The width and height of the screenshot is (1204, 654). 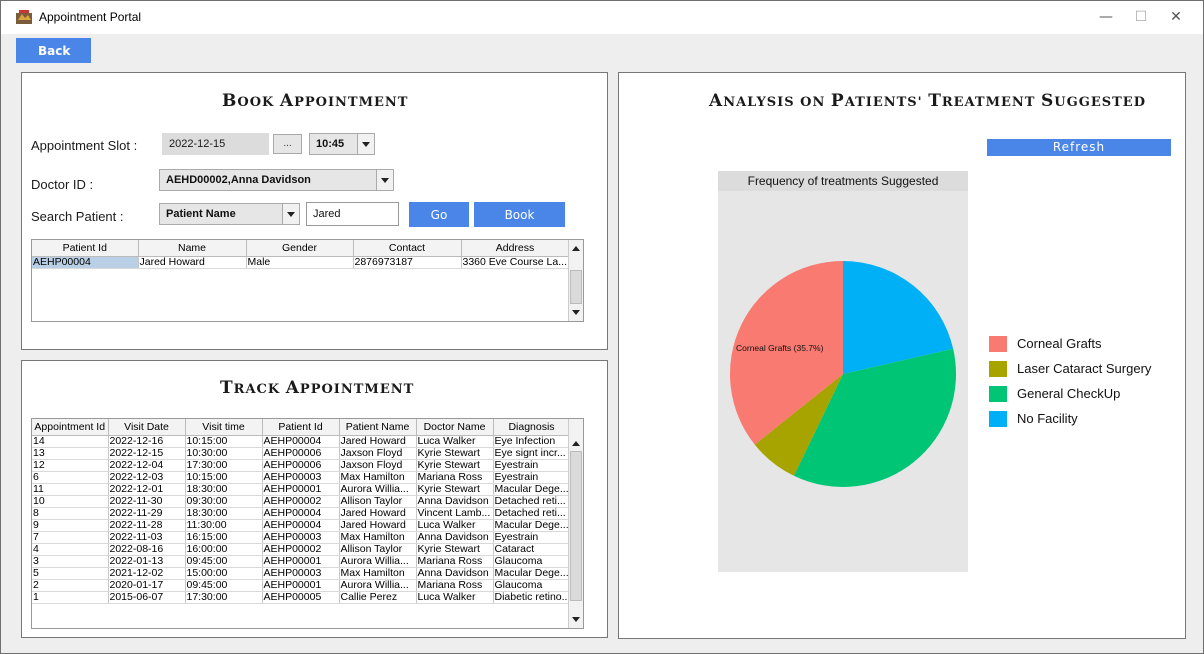 What do you see at coordinates (229, 214) in the screenshot?
I see `search-by-dropdown: Patient Name` at bounding box center [229, 214].